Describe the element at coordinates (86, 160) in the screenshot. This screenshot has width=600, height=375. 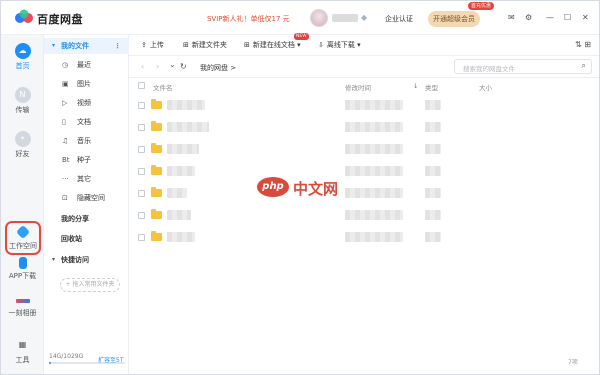
I see `sidebar-item-torrents: Bt 种子` at that location.